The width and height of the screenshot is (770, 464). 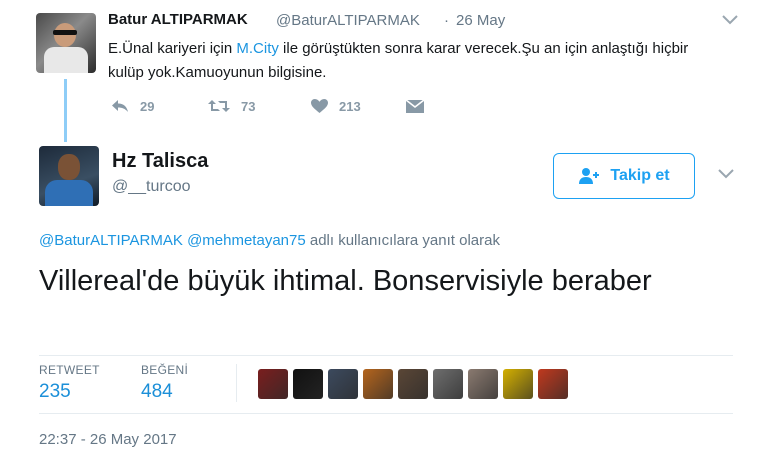 I want to click on main-tweet-menu-button, so click(x=726, y=175).